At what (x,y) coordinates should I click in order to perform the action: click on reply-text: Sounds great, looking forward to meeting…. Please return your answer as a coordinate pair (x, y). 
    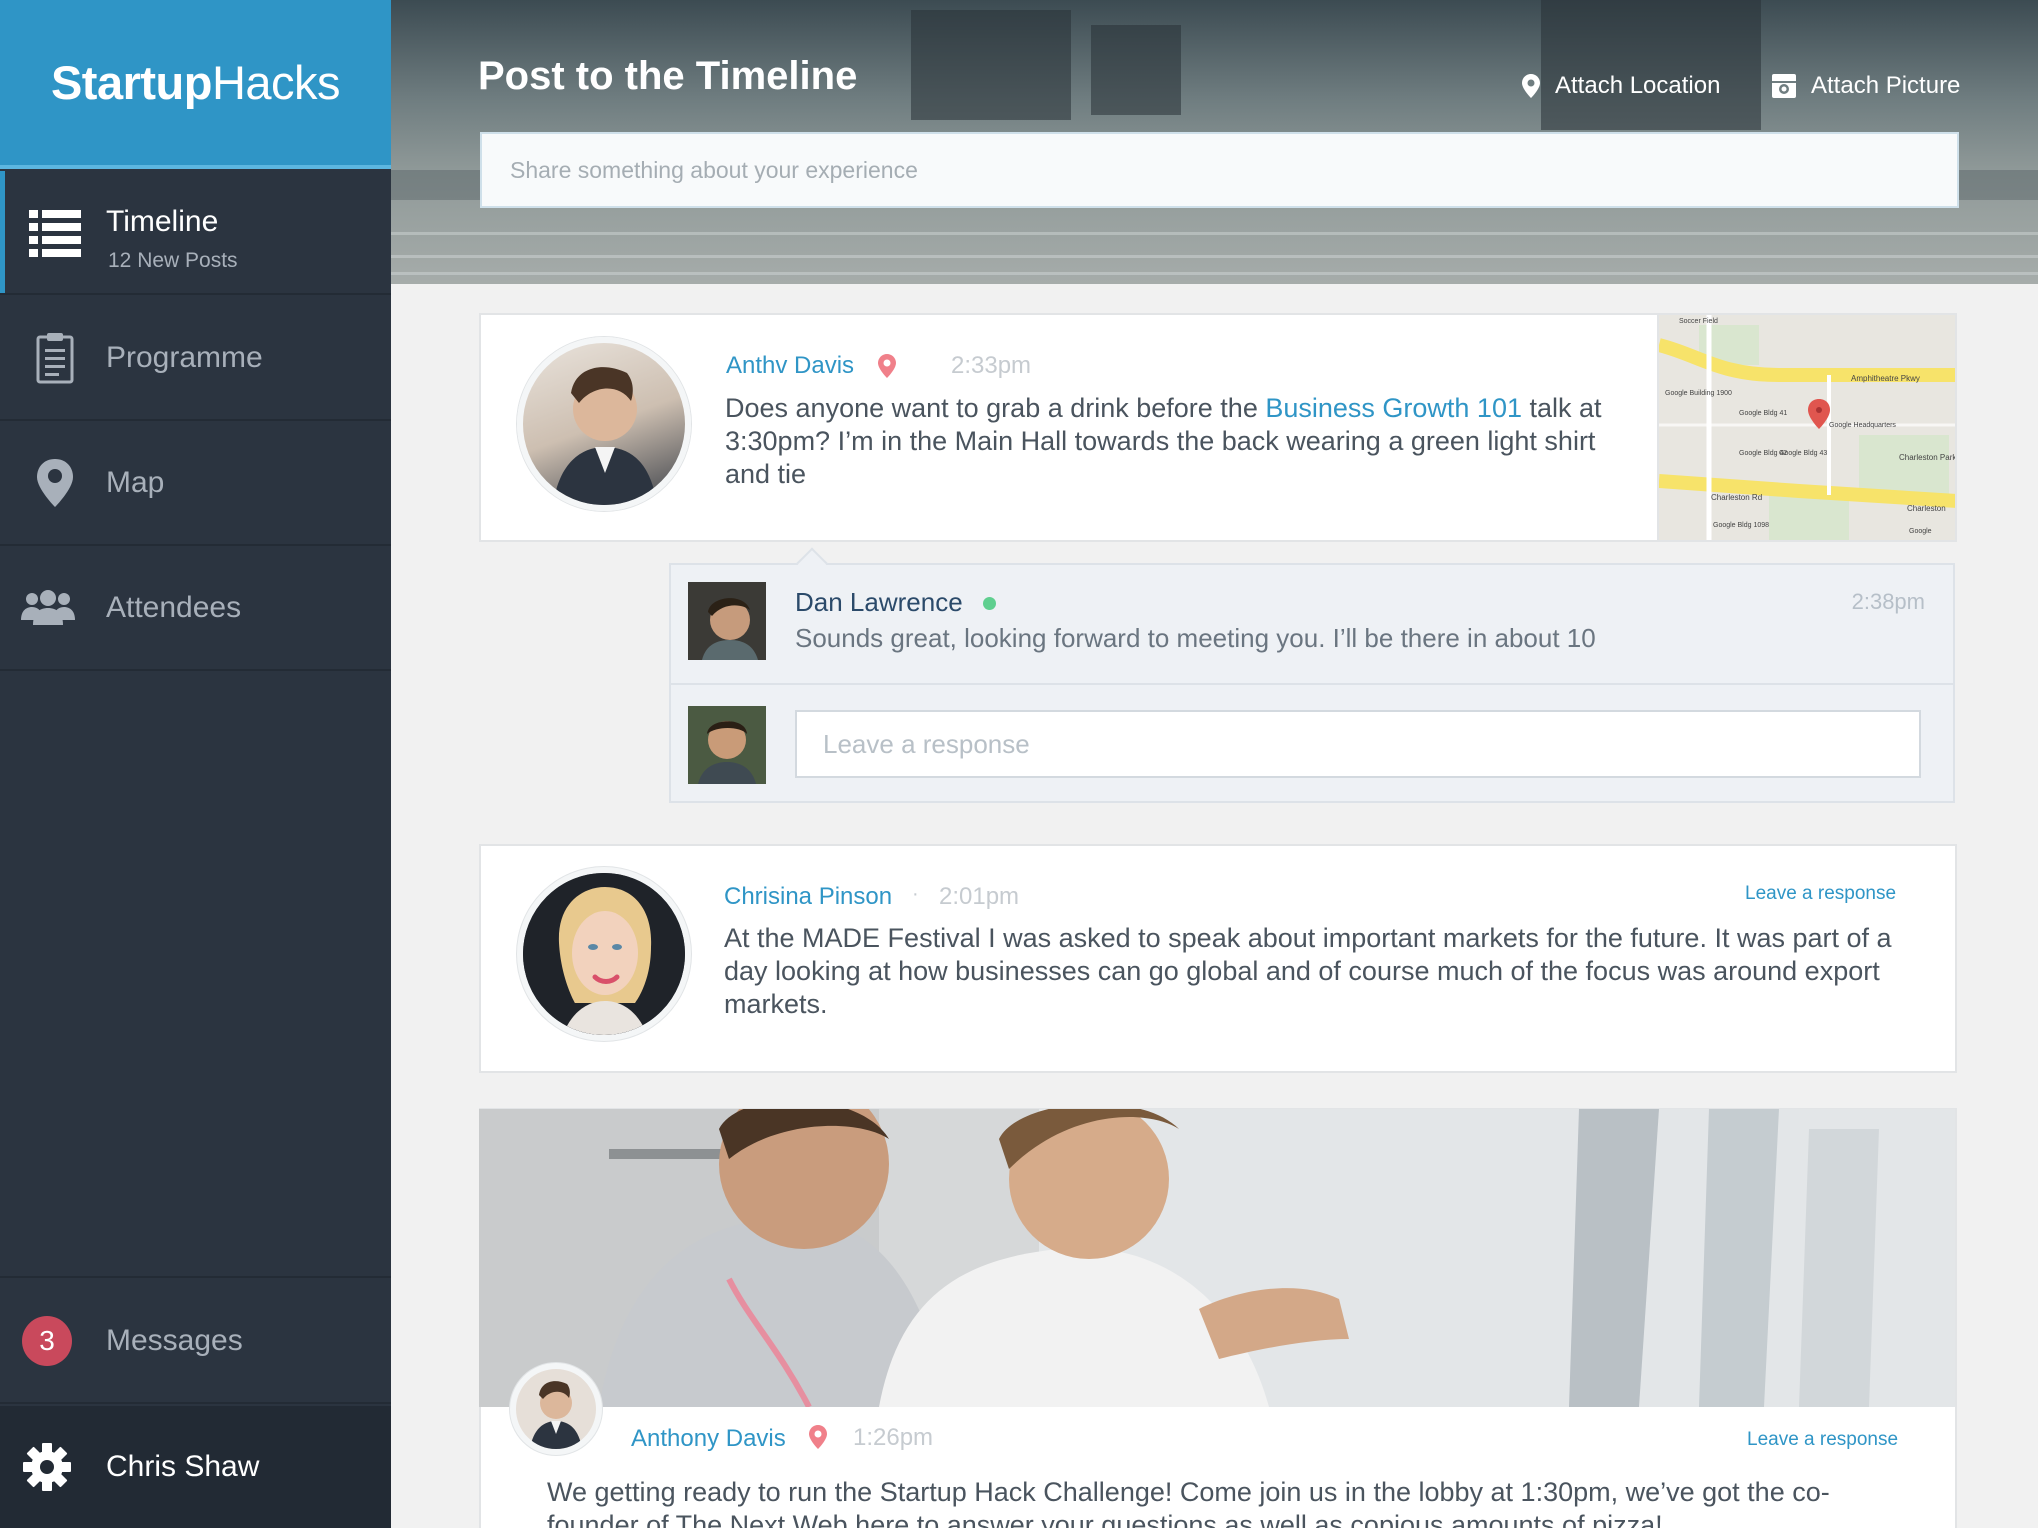
    Looking at the image, I should click on (1195, 638).